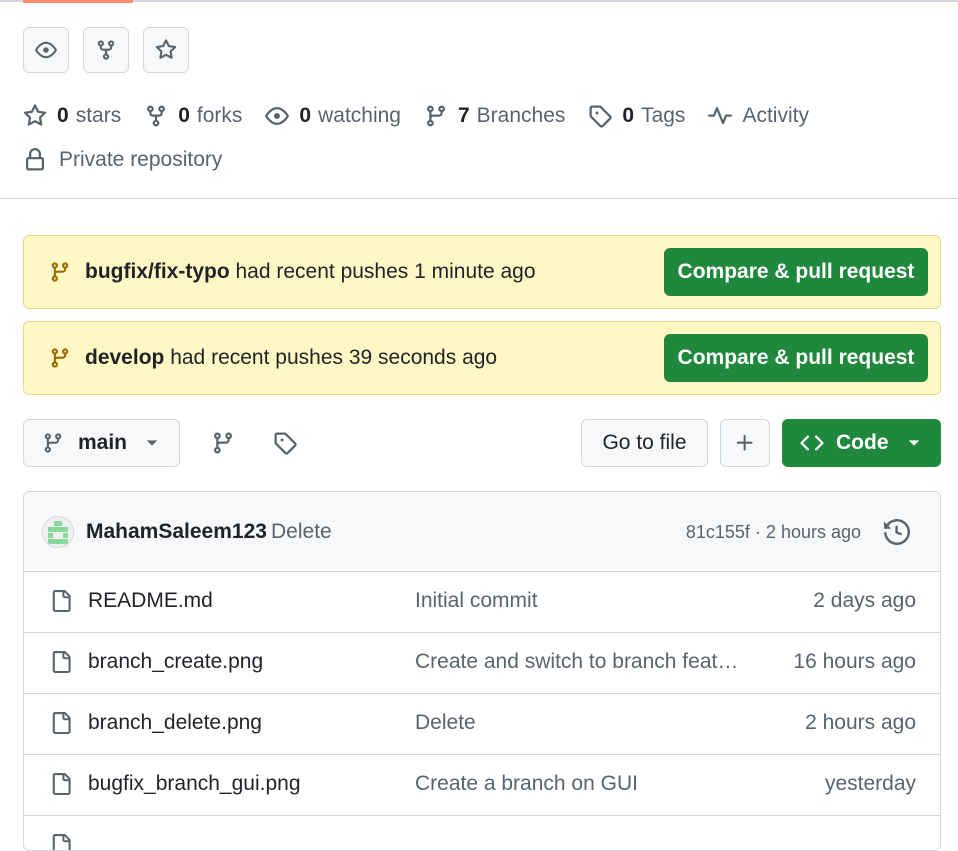  Describe the element at coordinates (305, 115) in the screenshot. I see `watching-count: 0` at that location.